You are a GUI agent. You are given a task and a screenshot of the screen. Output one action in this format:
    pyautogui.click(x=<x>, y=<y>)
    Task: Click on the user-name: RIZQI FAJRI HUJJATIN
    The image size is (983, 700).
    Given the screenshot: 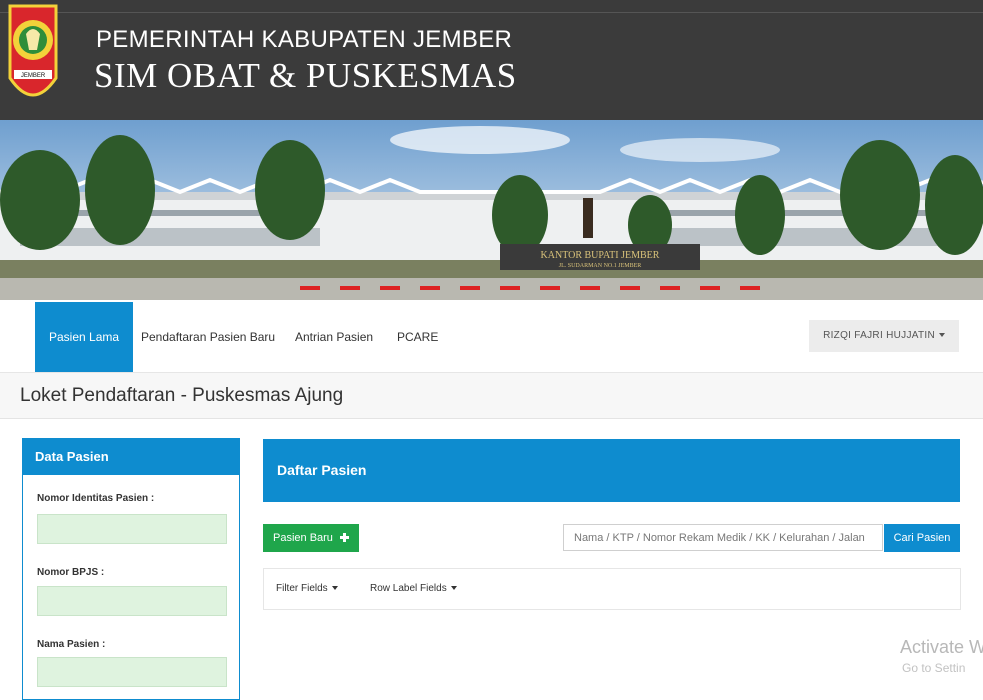 What is the action you would take?
    pyautogui.click(x=879, y=335)
    